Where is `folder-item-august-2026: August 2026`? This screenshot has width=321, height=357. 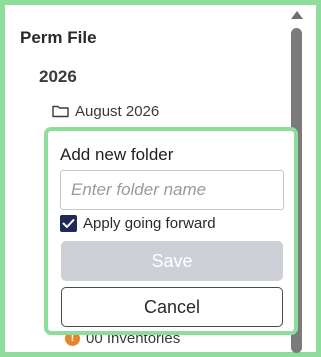
folder-item-august-2026: August 2026 is located at coordinates (105, 111).